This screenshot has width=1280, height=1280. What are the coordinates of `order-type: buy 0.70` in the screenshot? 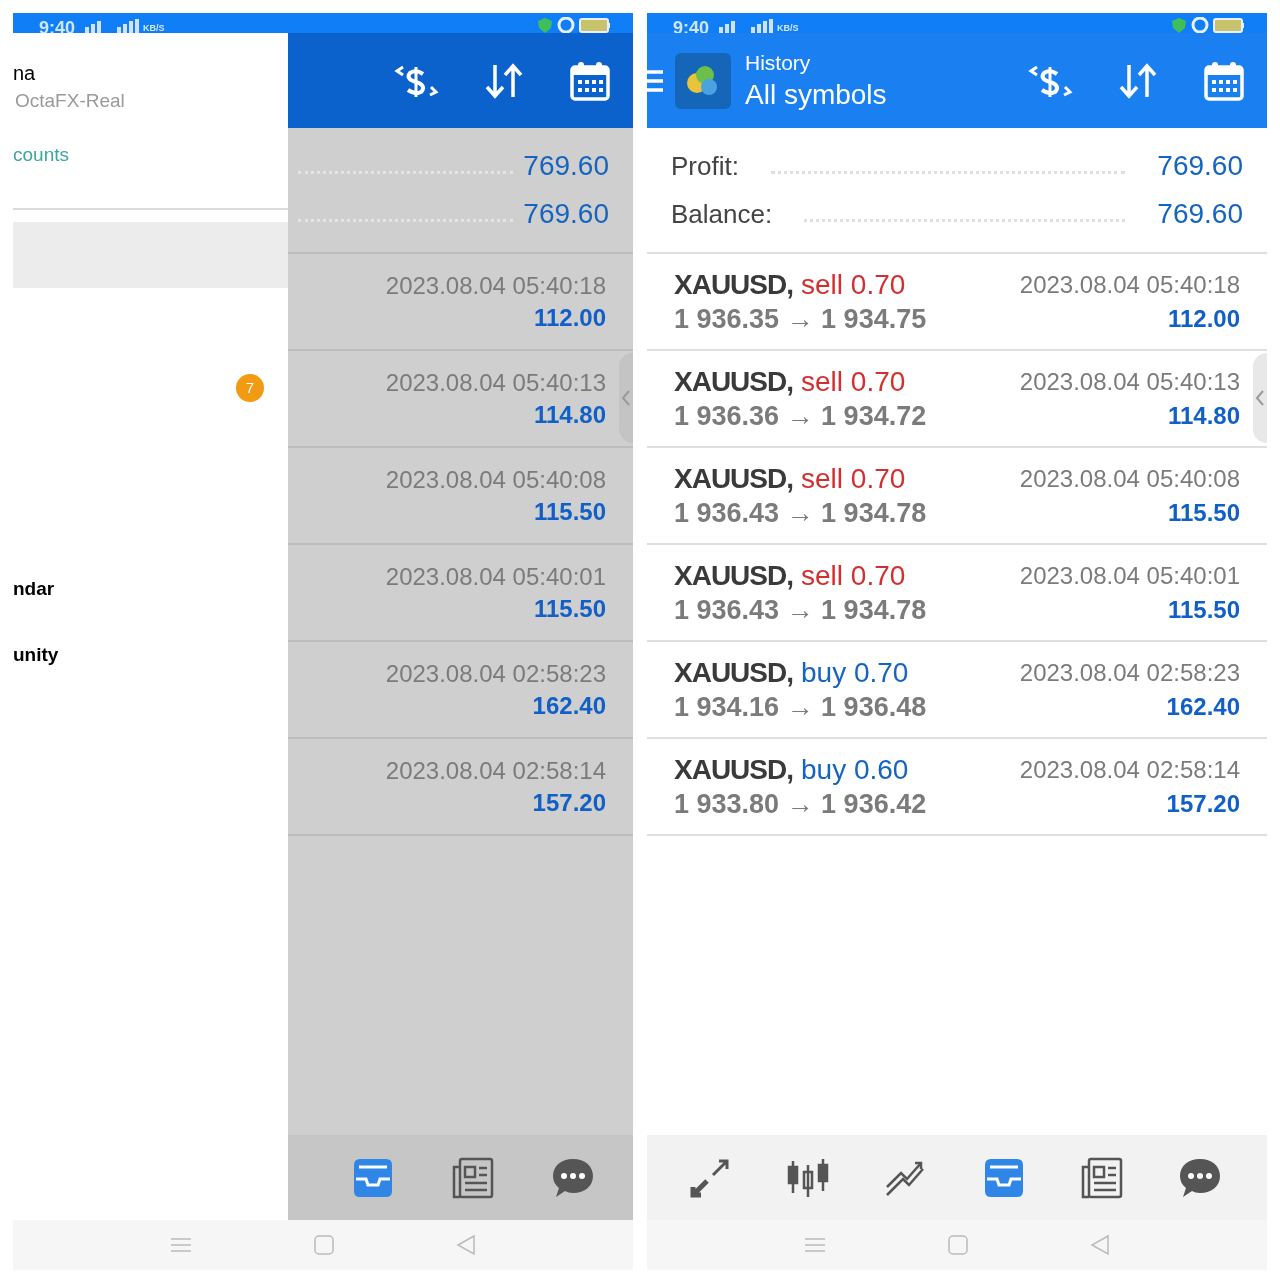 It's located at (855, 672).